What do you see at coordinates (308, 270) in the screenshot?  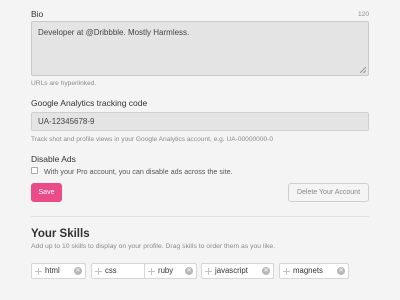 I see `skill-label: magnets` at bounding box center [308, 270].